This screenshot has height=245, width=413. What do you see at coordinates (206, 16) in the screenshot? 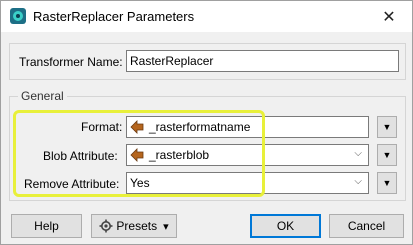
I see `title-bar: RasterReplacer Parameters ✕` at bounding box center [206, 16].